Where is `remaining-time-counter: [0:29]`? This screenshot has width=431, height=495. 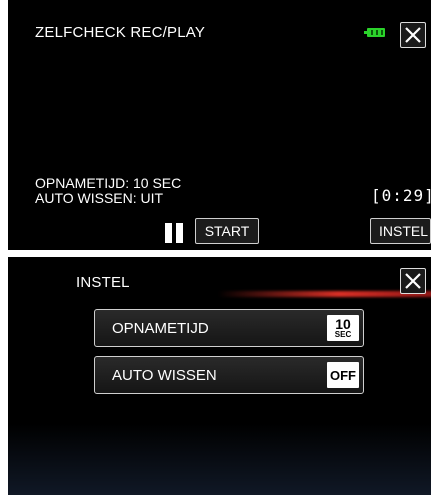
remaining-time-counter: [0:29] is located at coordinates (401, 195).